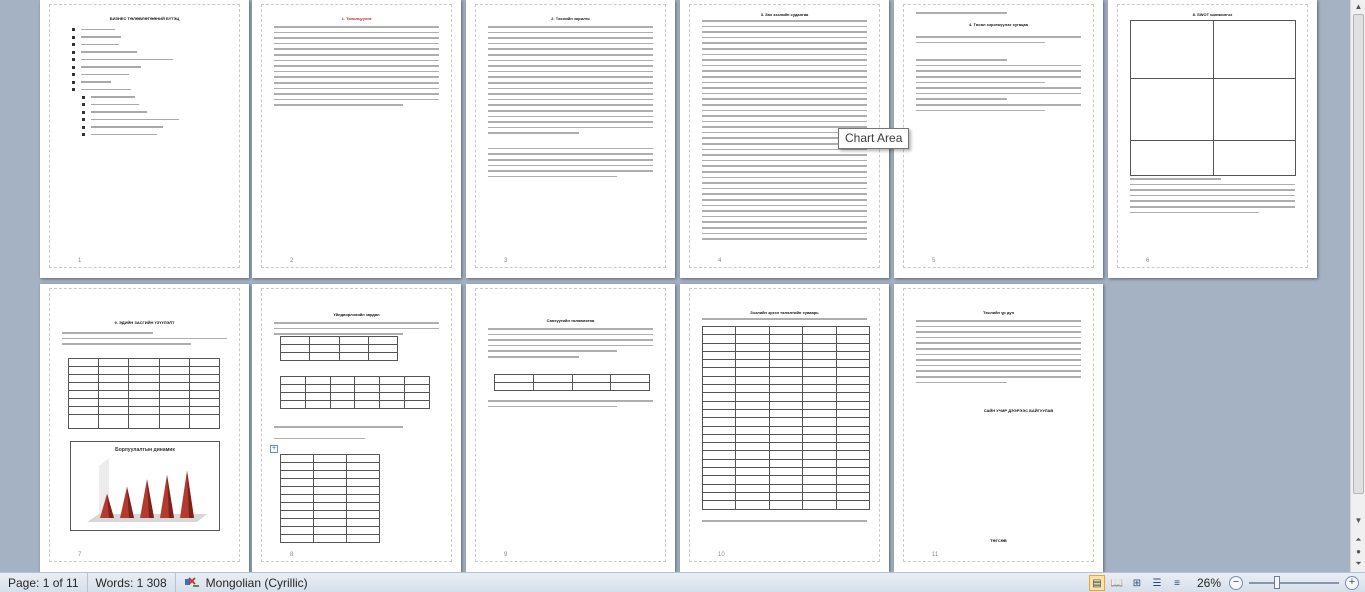 This screenshot has width=1365, height=592. I want to click on closing-line: САЙН УЧИР ДЭЭРЭЭС БАЙГУУЛАВ, so click(1018, 410).